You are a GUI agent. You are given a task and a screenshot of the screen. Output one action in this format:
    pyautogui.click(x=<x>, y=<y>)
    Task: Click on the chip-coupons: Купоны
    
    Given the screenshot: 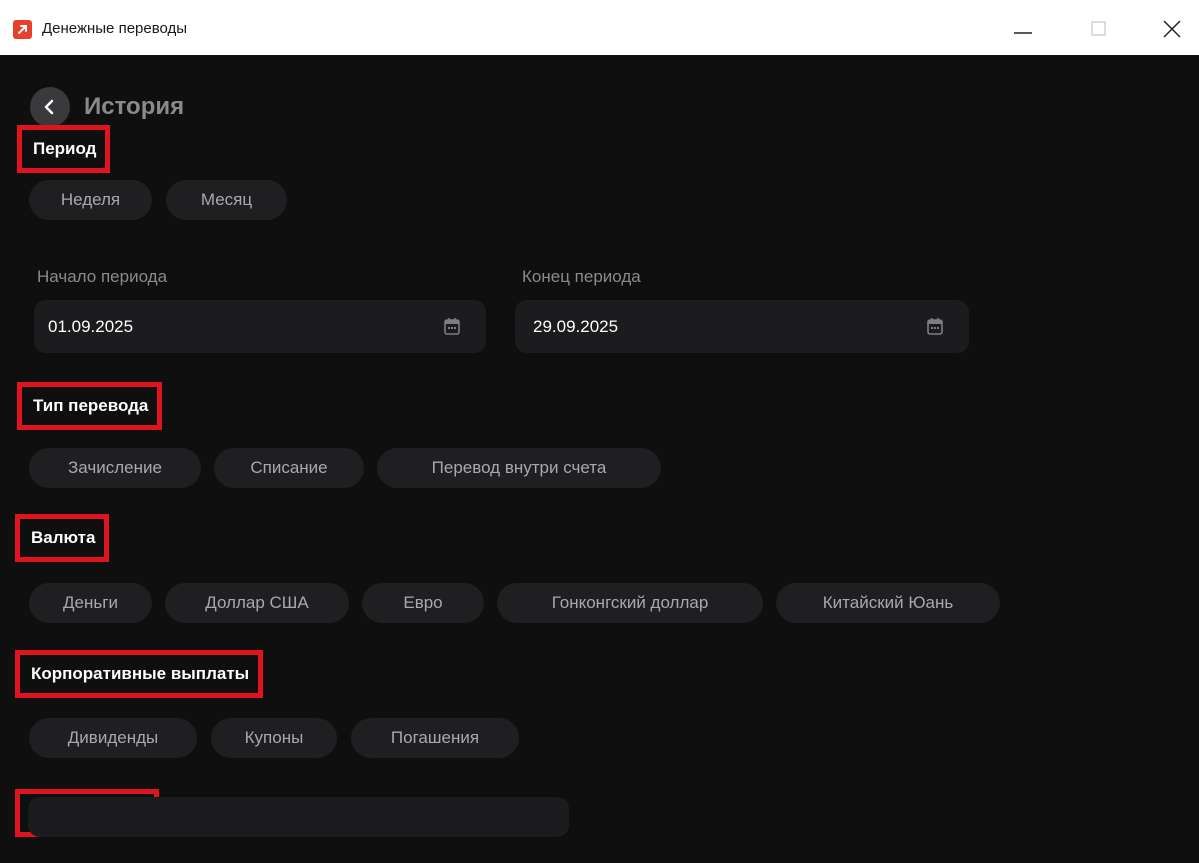 What is the action you would take?
    pyautogui.click(x=274, y=738)
    